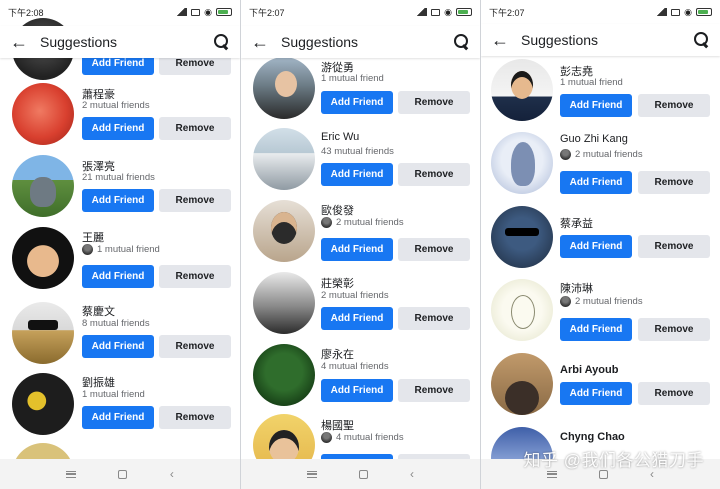 This screenshot has width=720, height=489. What do you see at coordinates (464, 12) in the screenshot?
I see `battery-icon` at bounding box center [464, 12].